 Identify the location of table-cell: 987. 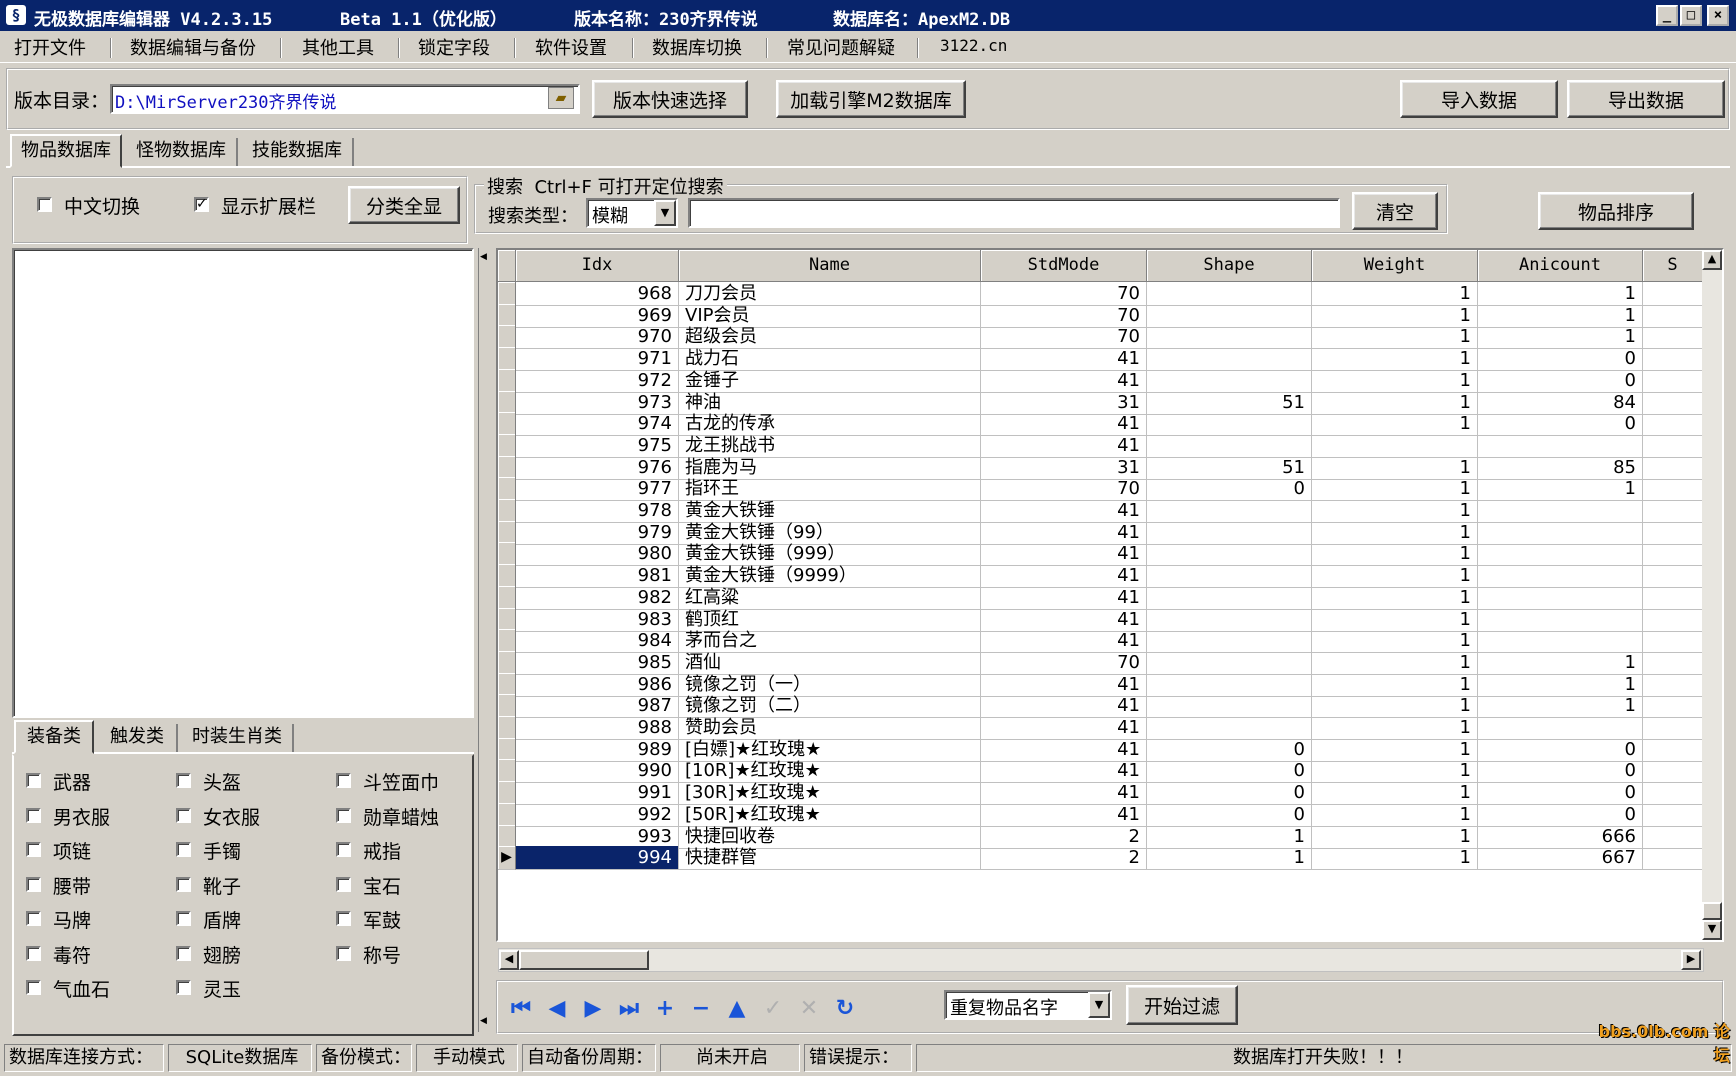
(597, 706).